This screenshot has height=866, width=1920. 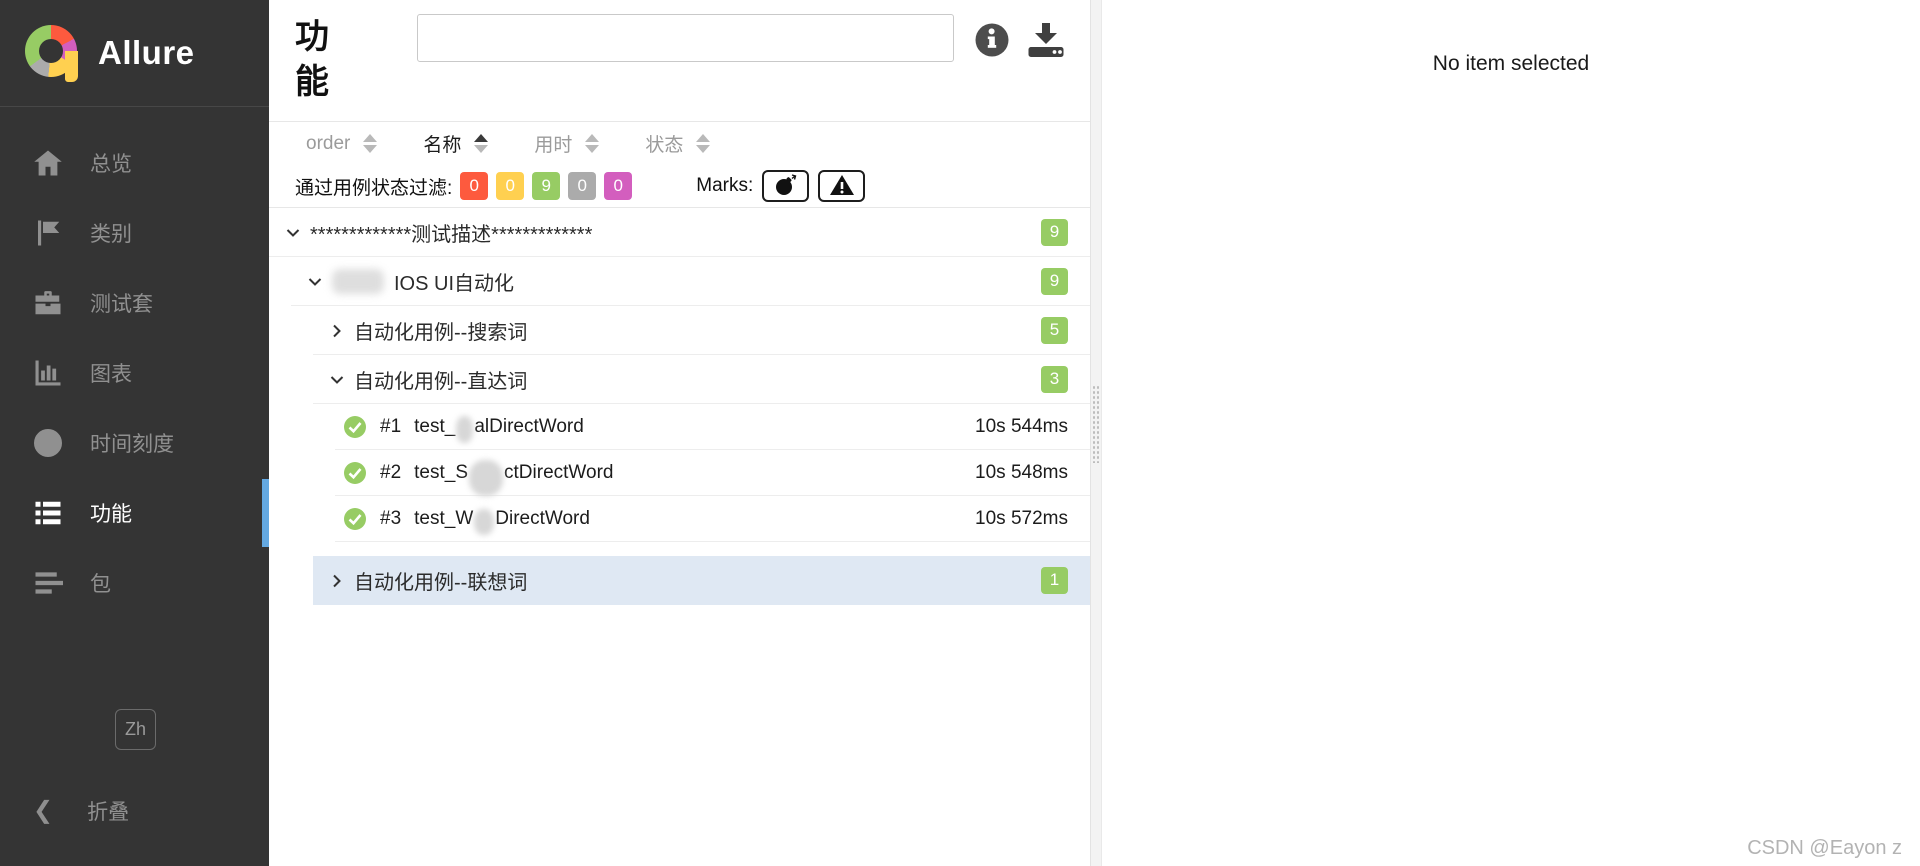 What do you see at coordinates (725, 185) in the screenshot?
I see `marks-label: Marks:` at bounding box center [725, 185].